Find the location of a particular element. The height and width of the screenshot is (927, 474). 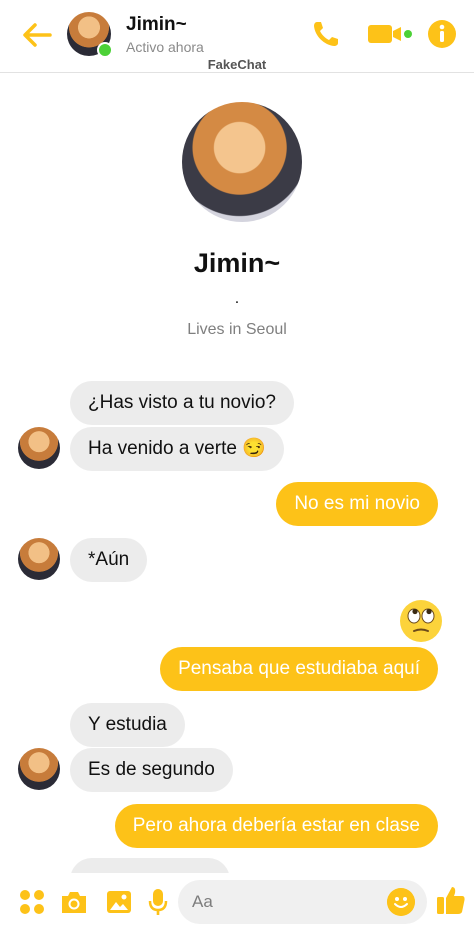

info-icon is located at coordinates (442, 34).